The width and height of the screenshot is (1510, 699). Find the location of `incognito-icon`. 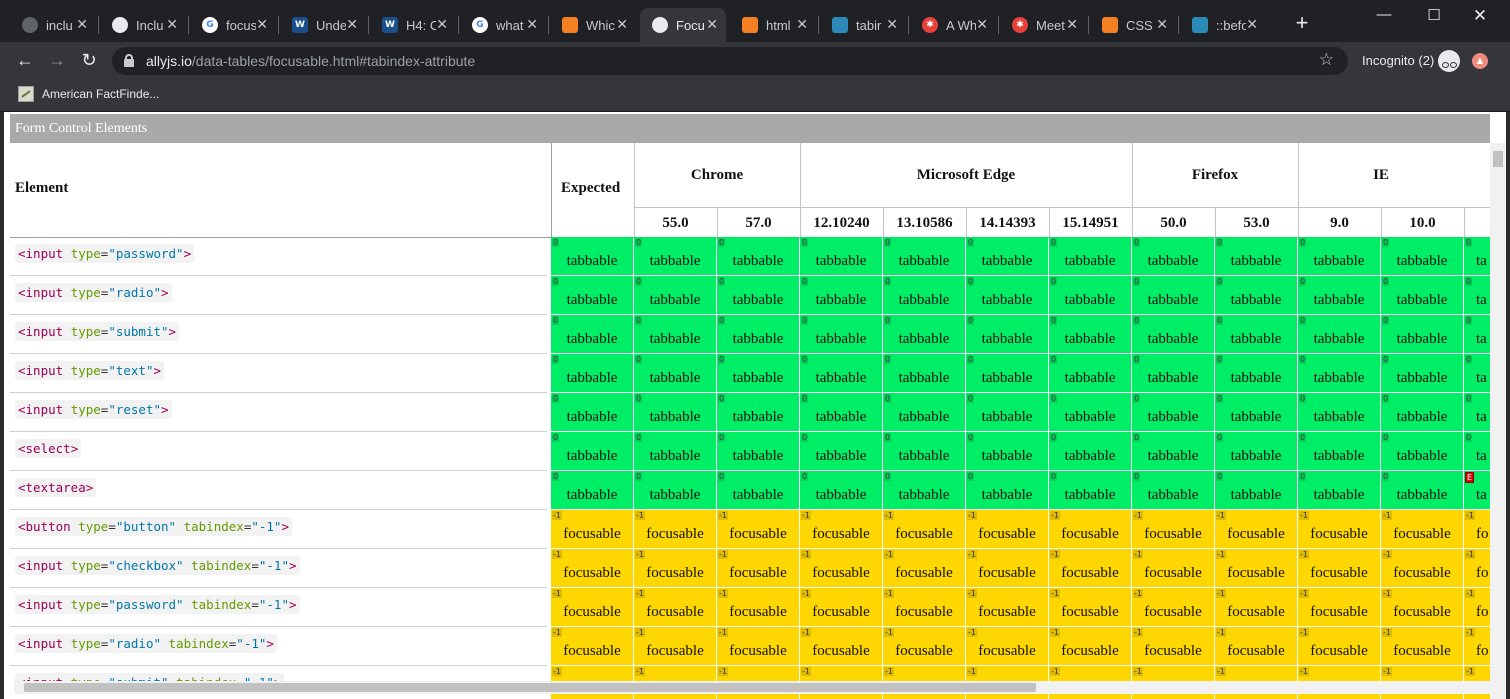

incognito-icon is located at coordinates (1449, 61).